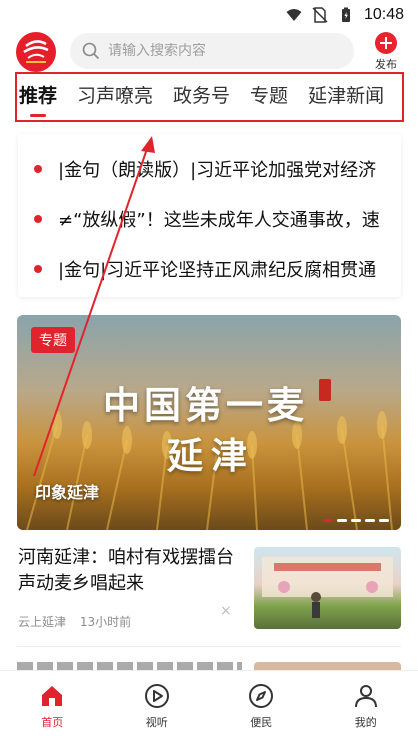 The width and height of the screenshot is (418, 743). I want to click on tab-label: 延津新闻, so click(346, 96).